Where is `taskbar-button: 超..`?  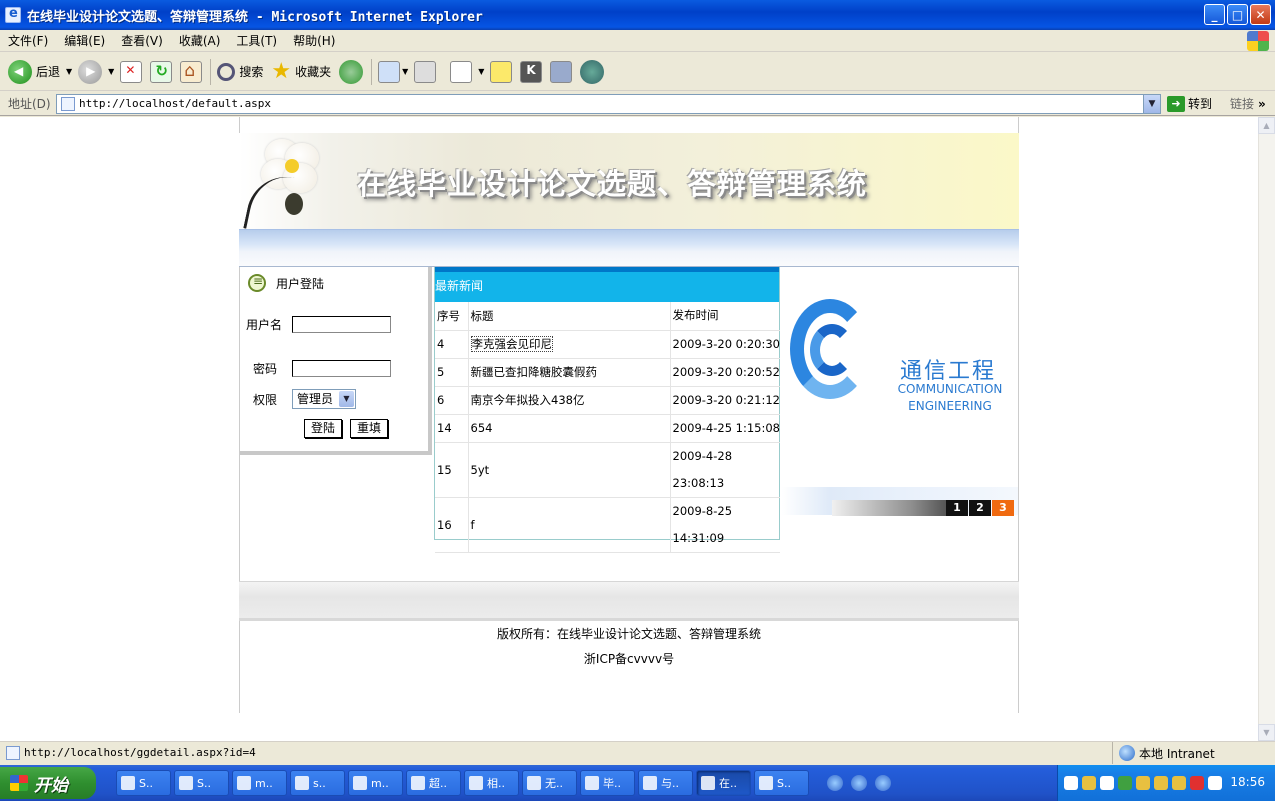 taskbar-button: 超.. is located at coordinates (433, 783).